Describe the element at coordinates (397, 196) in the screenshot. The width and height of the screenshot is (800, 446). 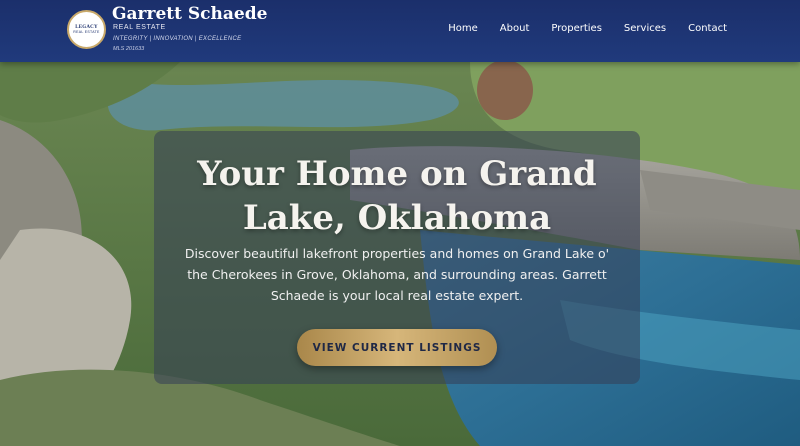
I see `hero-title: Your Home on Grand Lake, Oklahoma` at that location.